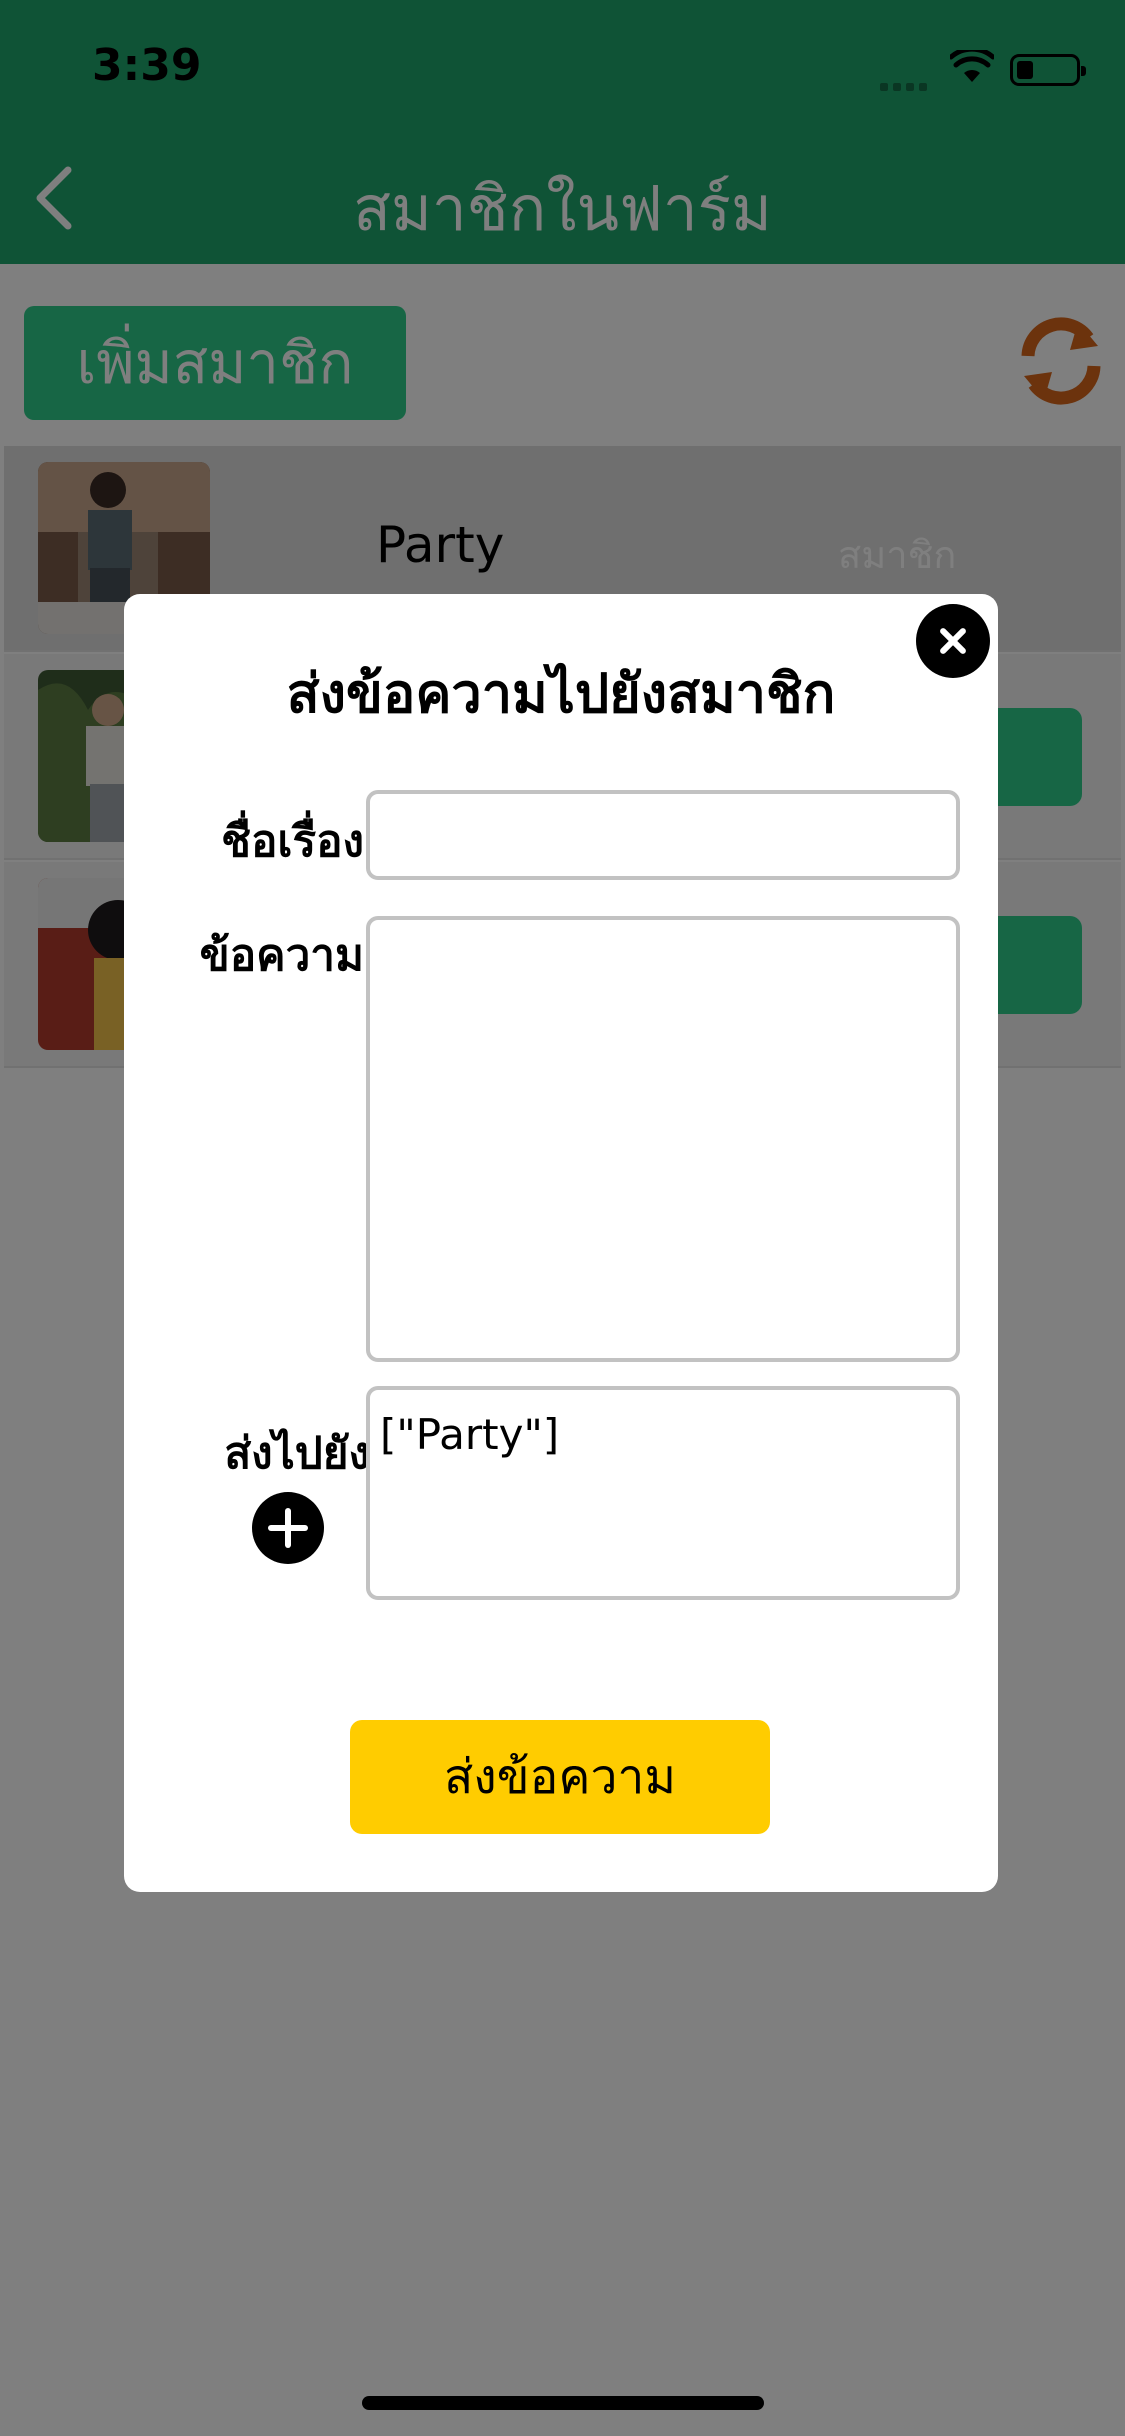  What do you see at coordinates (561, 693) in the screenshot?
I see `dialog-title: ส่งข้อความไปยังสมาชิก` at bounding box center [561, 693].